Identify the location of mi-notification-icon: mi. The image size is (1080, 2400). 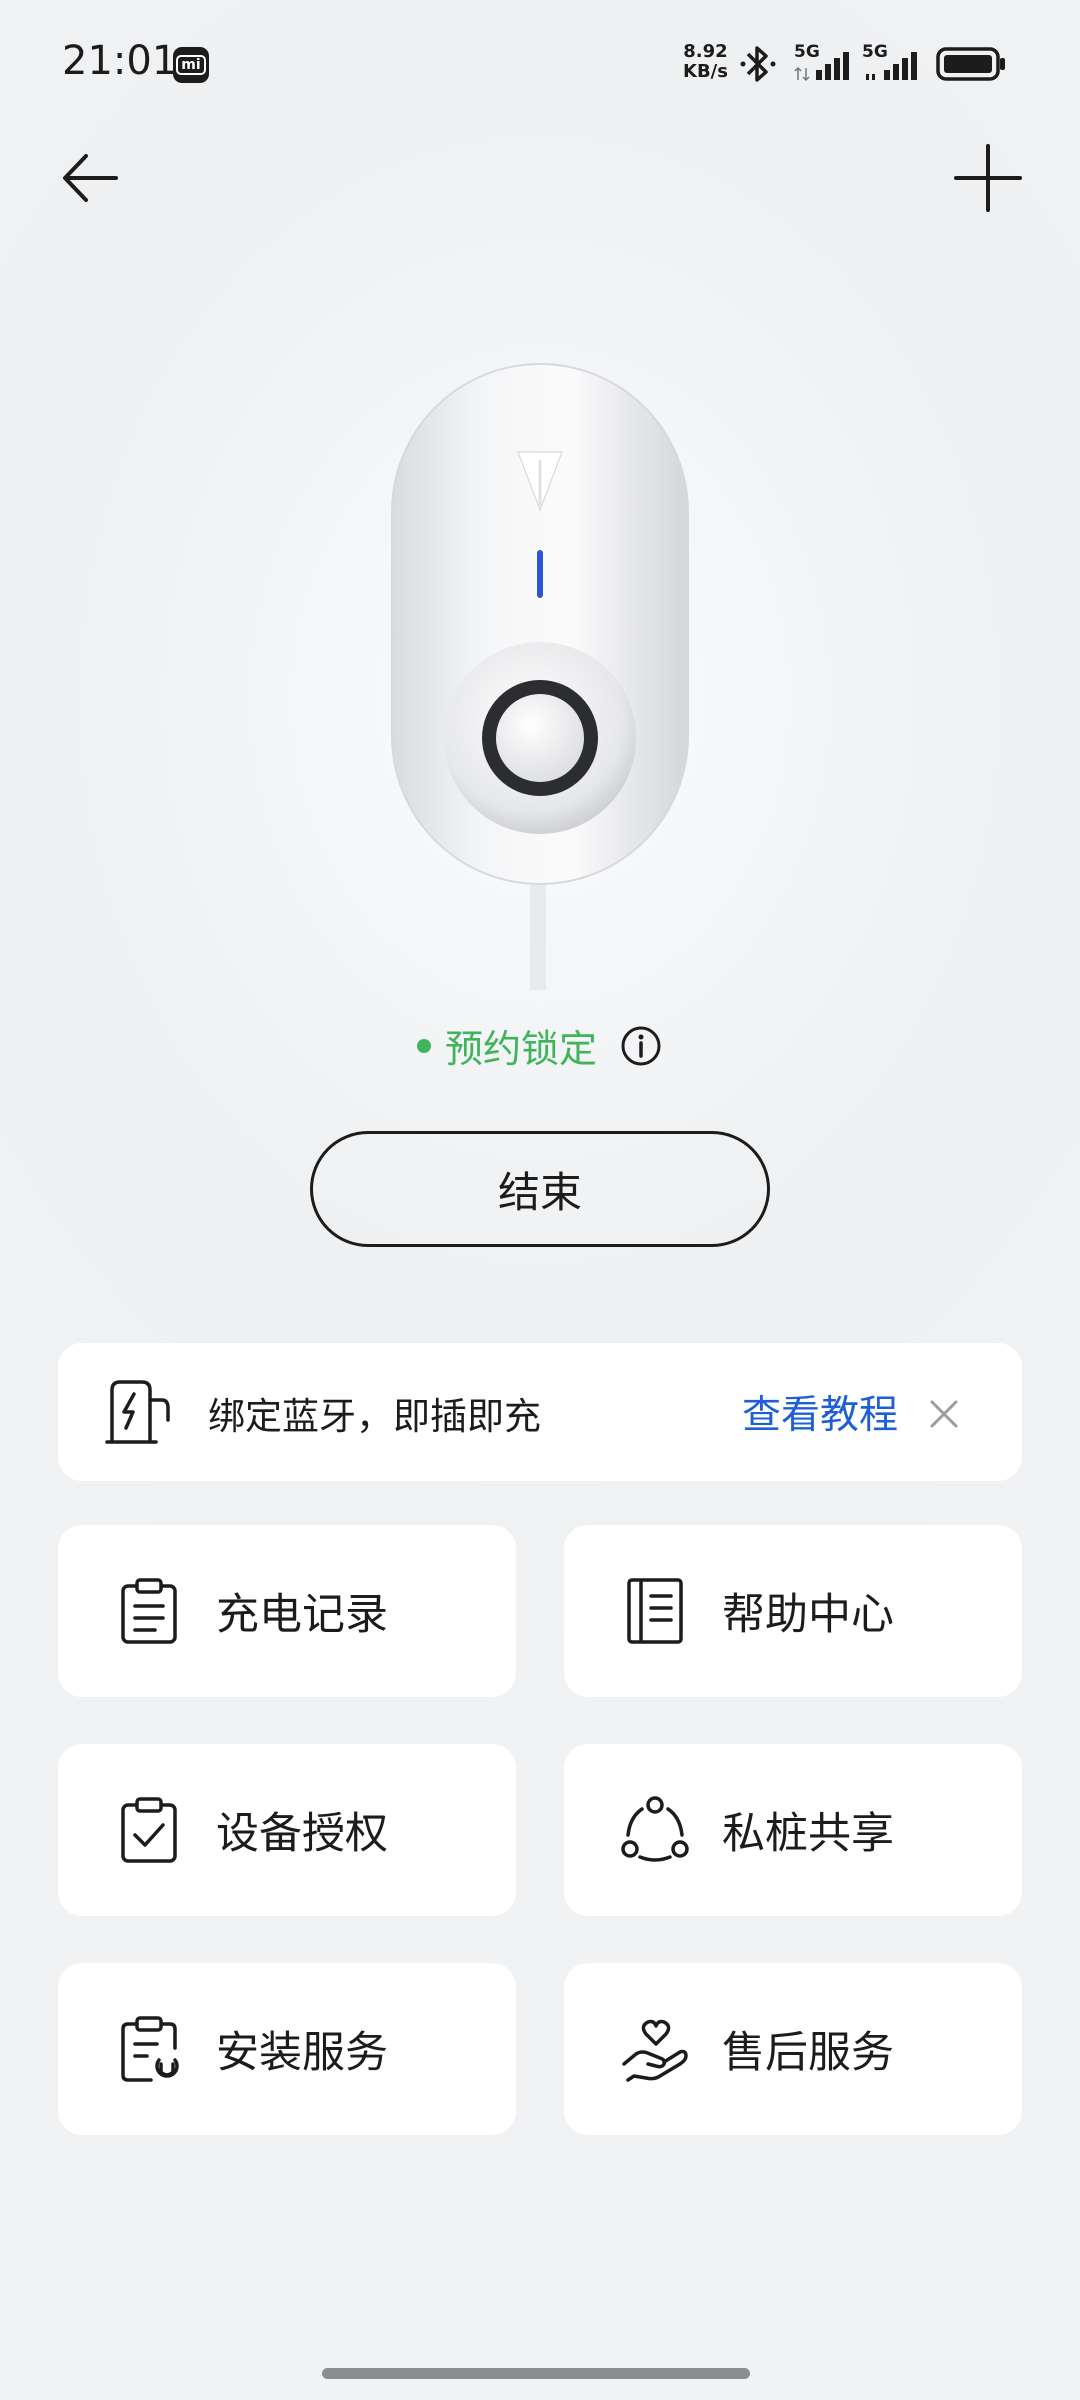
(191, 65).